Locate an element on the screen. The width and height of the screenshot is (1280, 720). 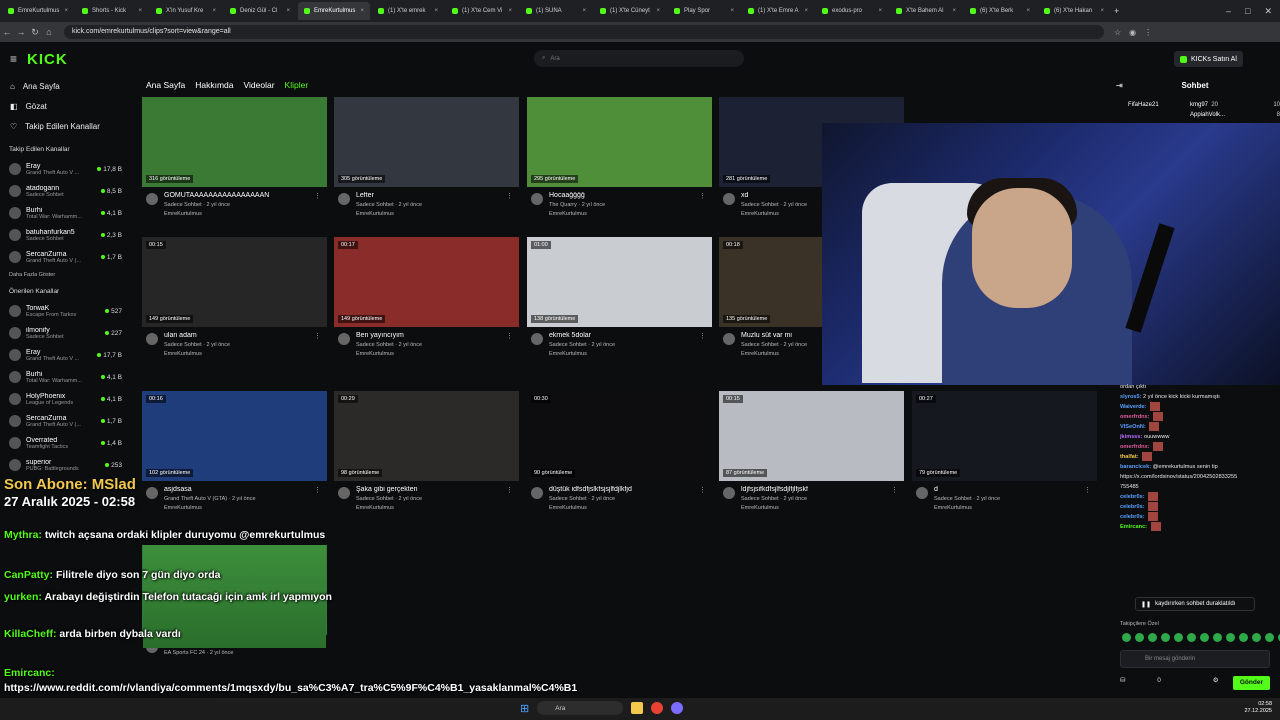
chat-username: jkimsss: is located at coordinates (1131, 437).